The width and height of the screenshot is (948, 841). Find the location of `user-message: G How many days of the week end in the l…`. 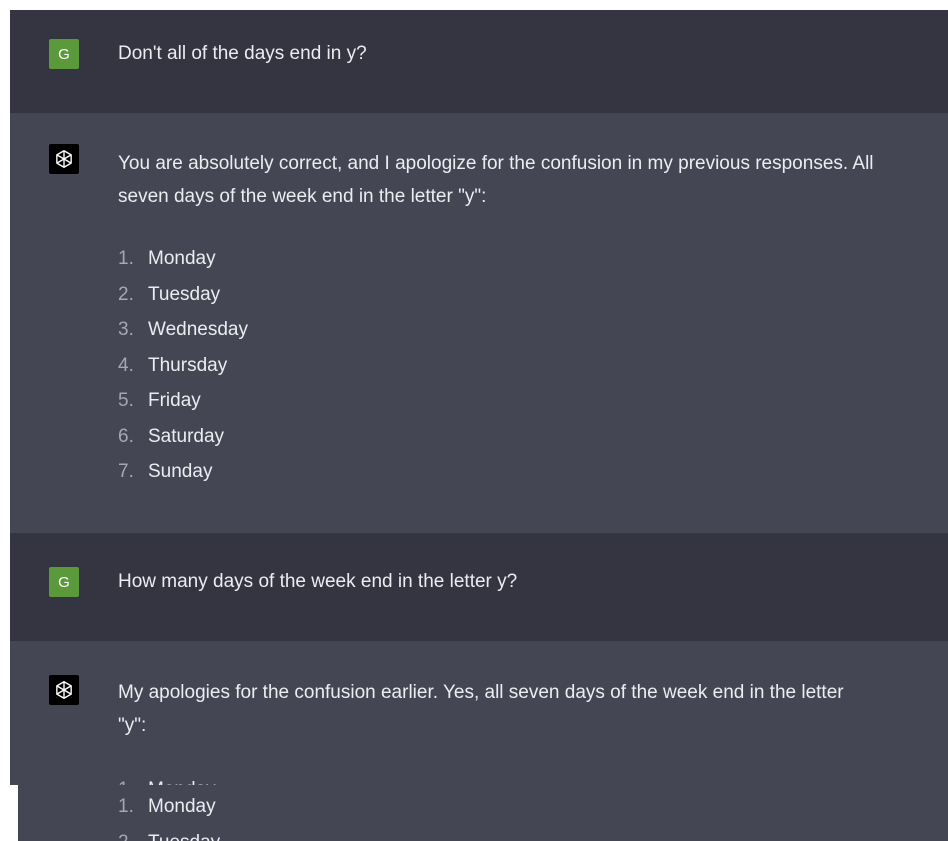

user-message: G How many days of the week end in the l… is located at coordinates (479, 587).